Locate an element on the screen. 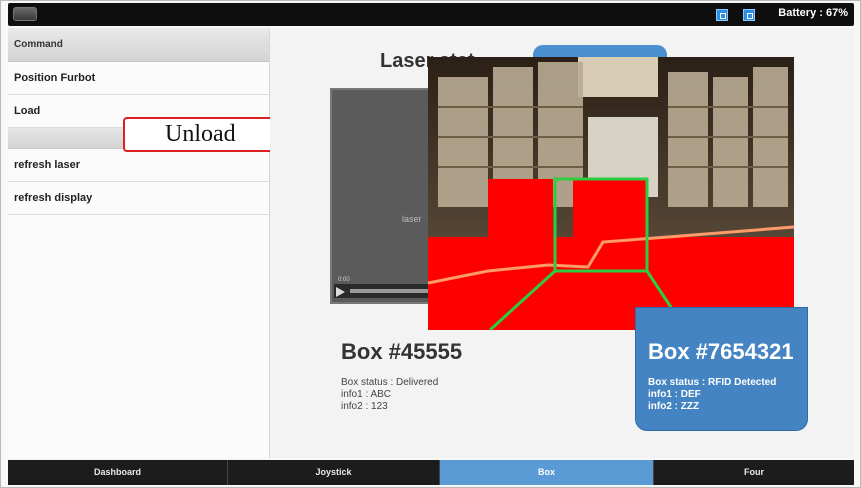  battery-status: Battery : 67% is located at coordinates (813, 13).